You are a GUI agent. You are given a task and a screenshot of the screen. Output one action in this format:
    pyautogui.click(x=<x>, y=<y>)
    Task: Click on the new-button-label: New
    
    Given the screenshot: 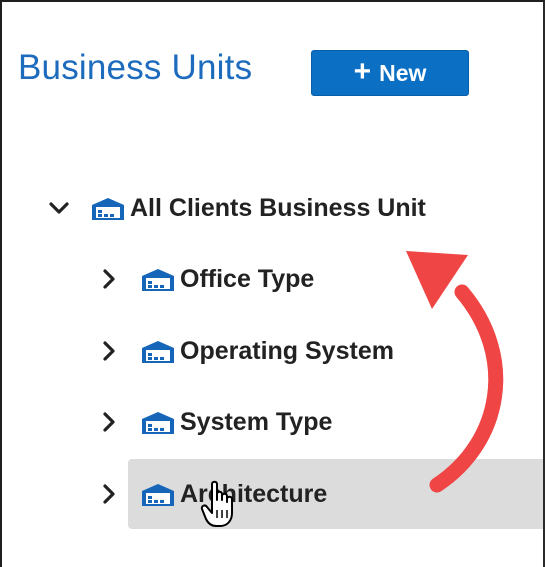 What is the action you would take?
    pyautogui.click(x=403, y=72)
    